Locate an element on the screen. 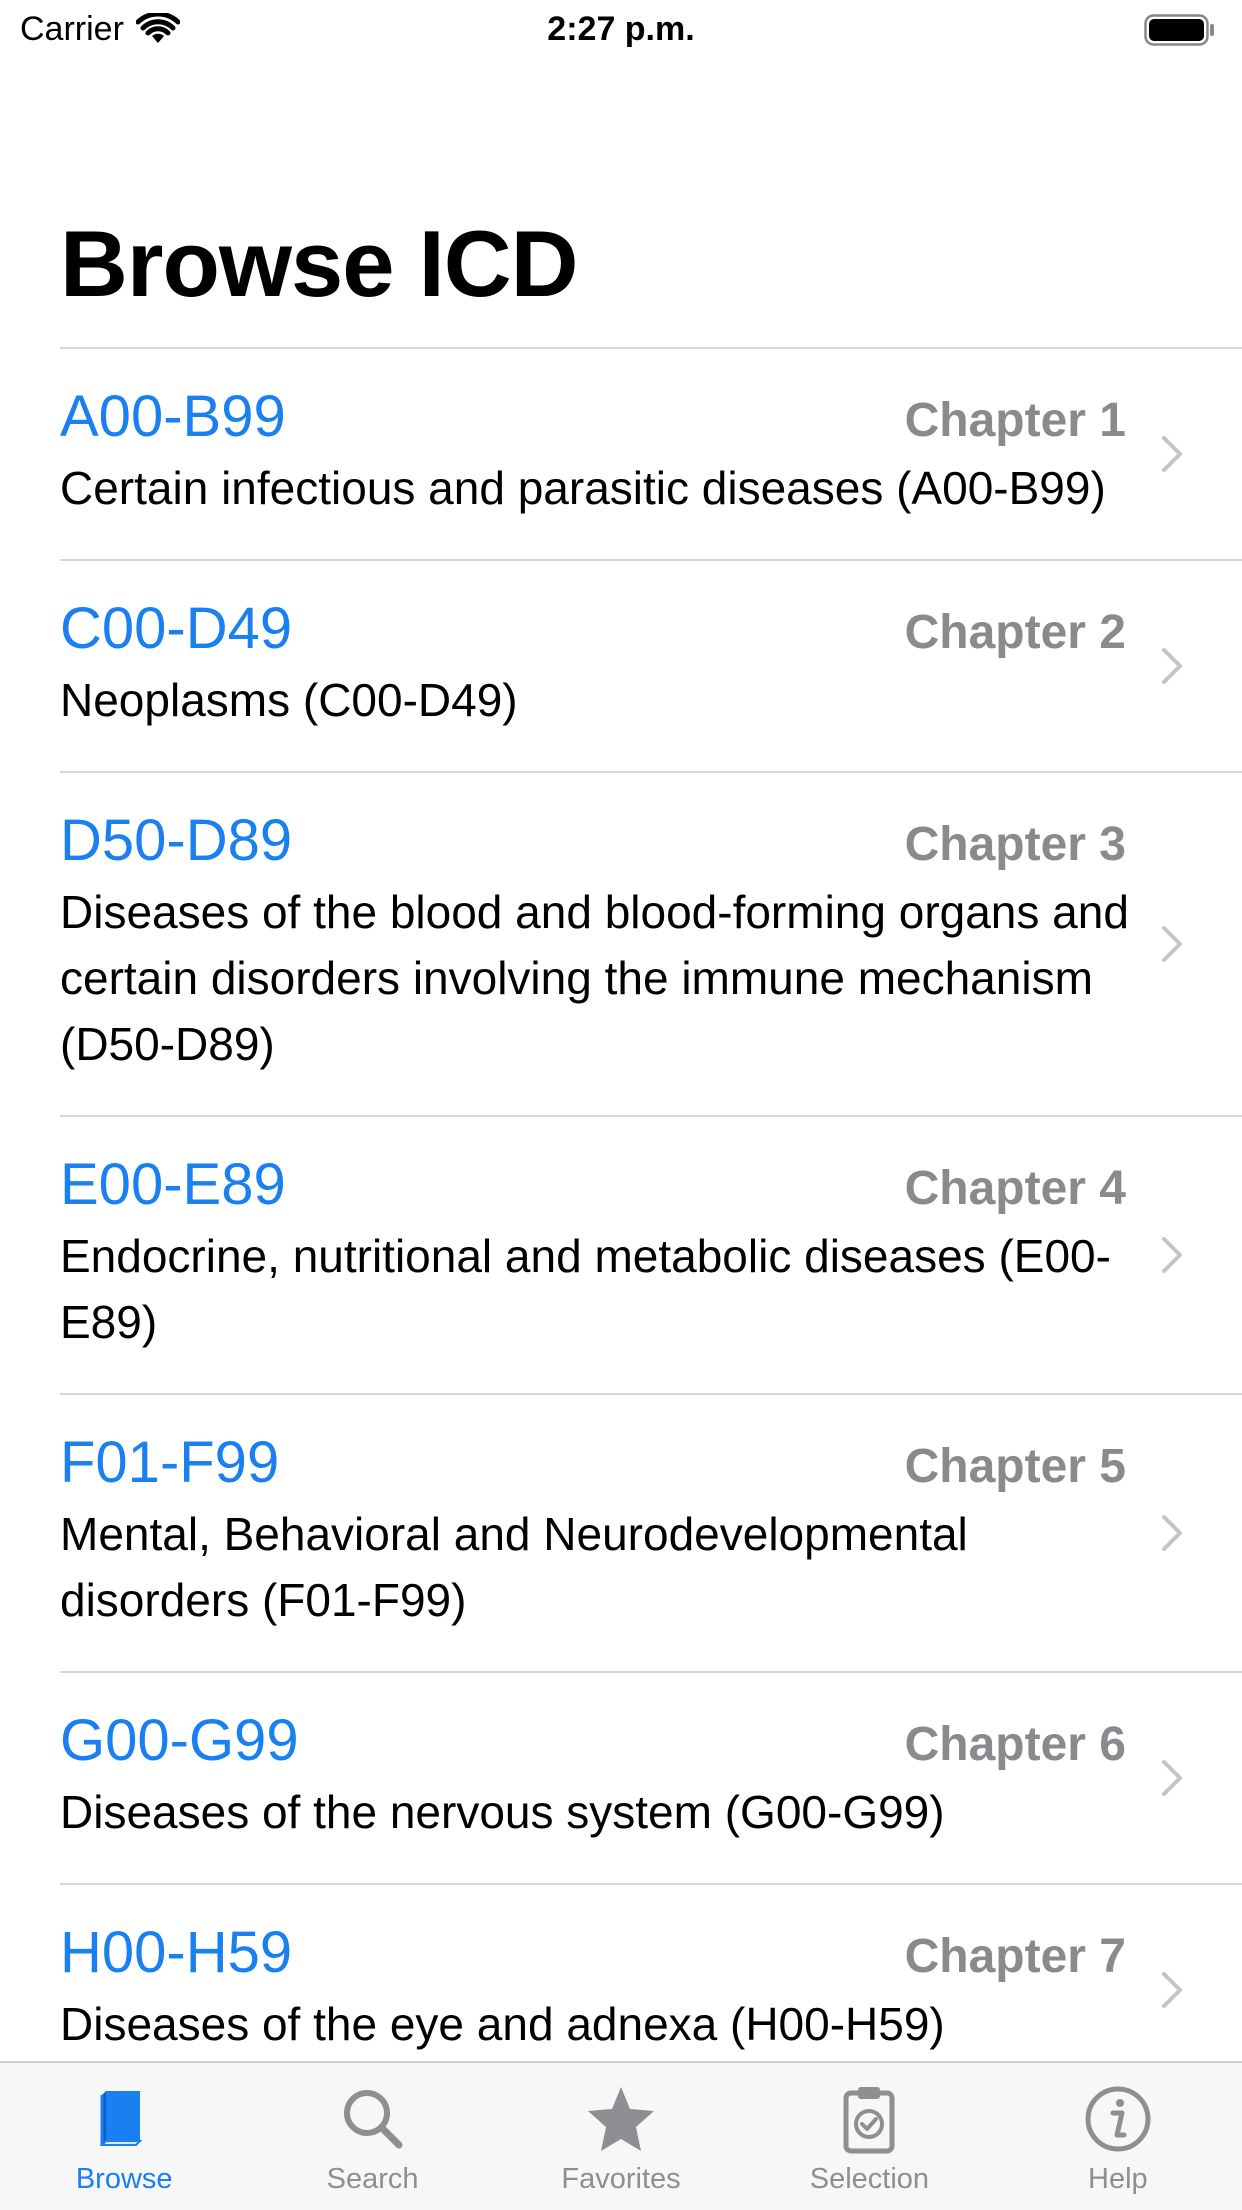  book-icon is located at coordinates (121, 2118).